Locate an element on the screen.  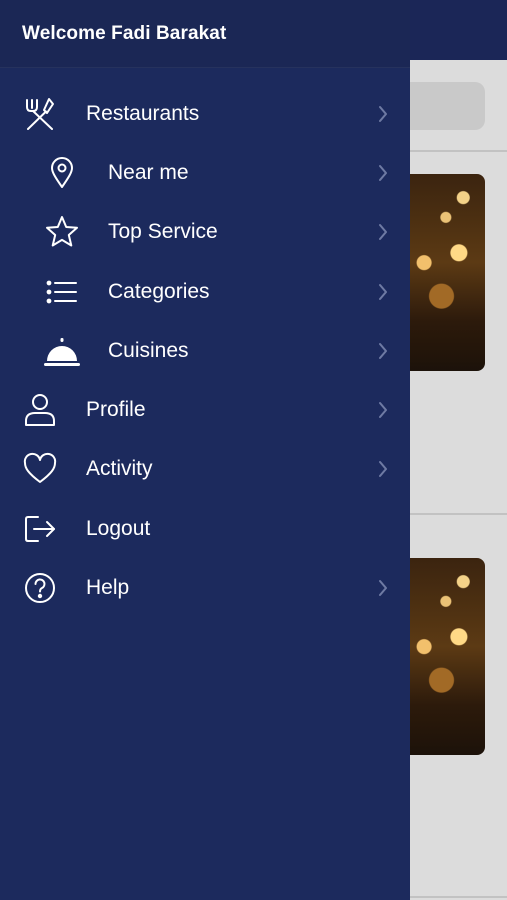
menu-item-categories: Categories is located at coordinates (205, 291).